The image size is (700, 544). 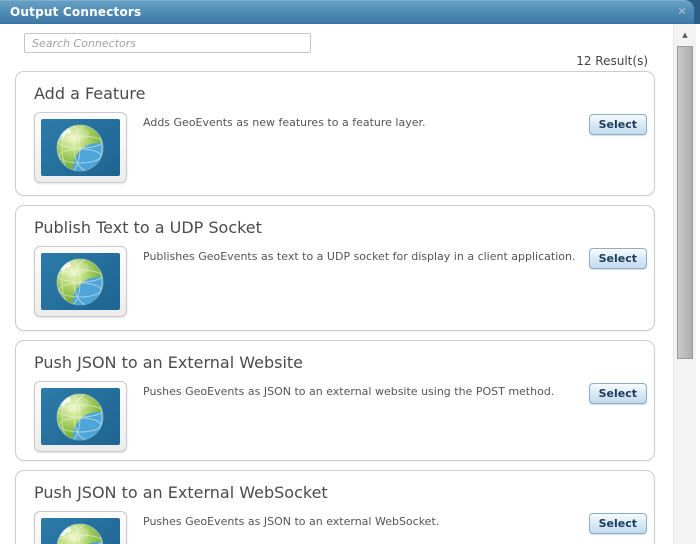 I want to click on scrollbar: ▲, so click(x=684, y=284).